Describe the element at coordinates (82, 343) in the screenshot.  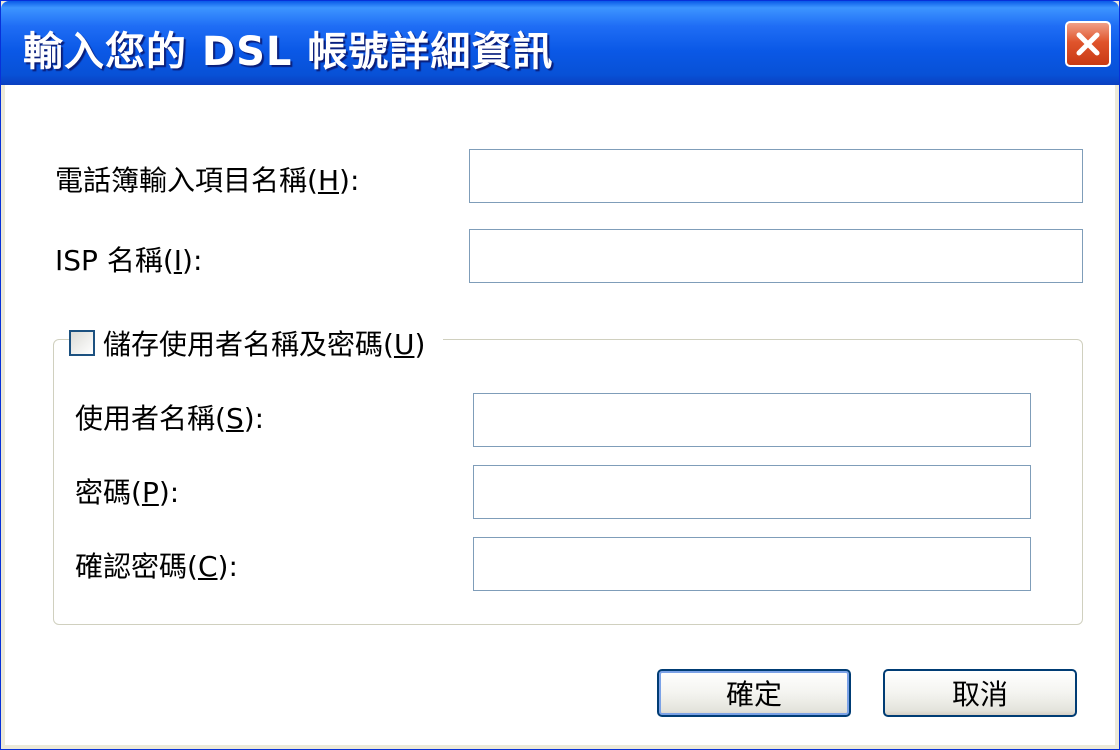
I see `save-credentials-checkbox` at that location.